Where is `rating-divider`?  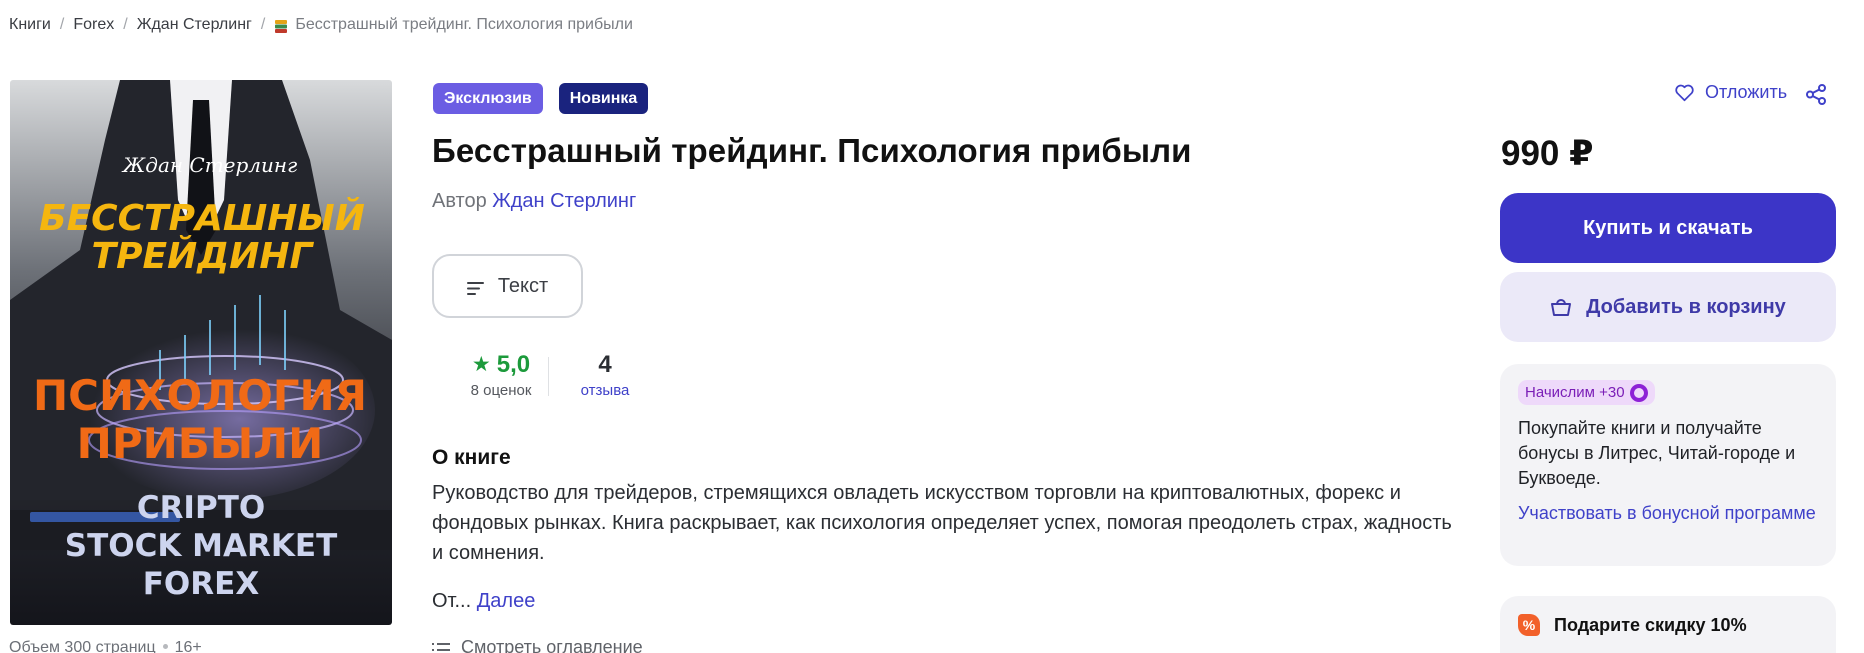
rating-divider is located at coordinates (548, 376).